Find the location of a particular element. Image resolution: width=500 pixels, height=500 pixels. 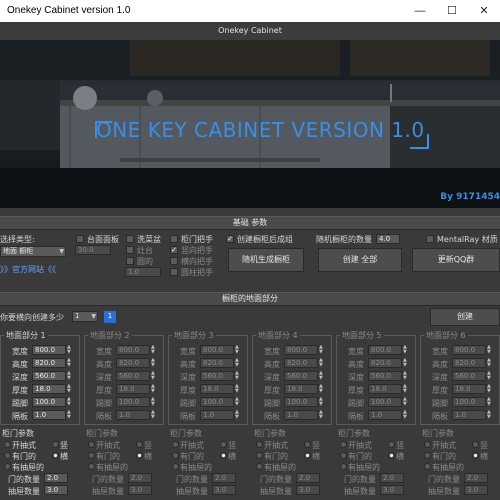

stove-checkbox is located at coordinates (130, 250).